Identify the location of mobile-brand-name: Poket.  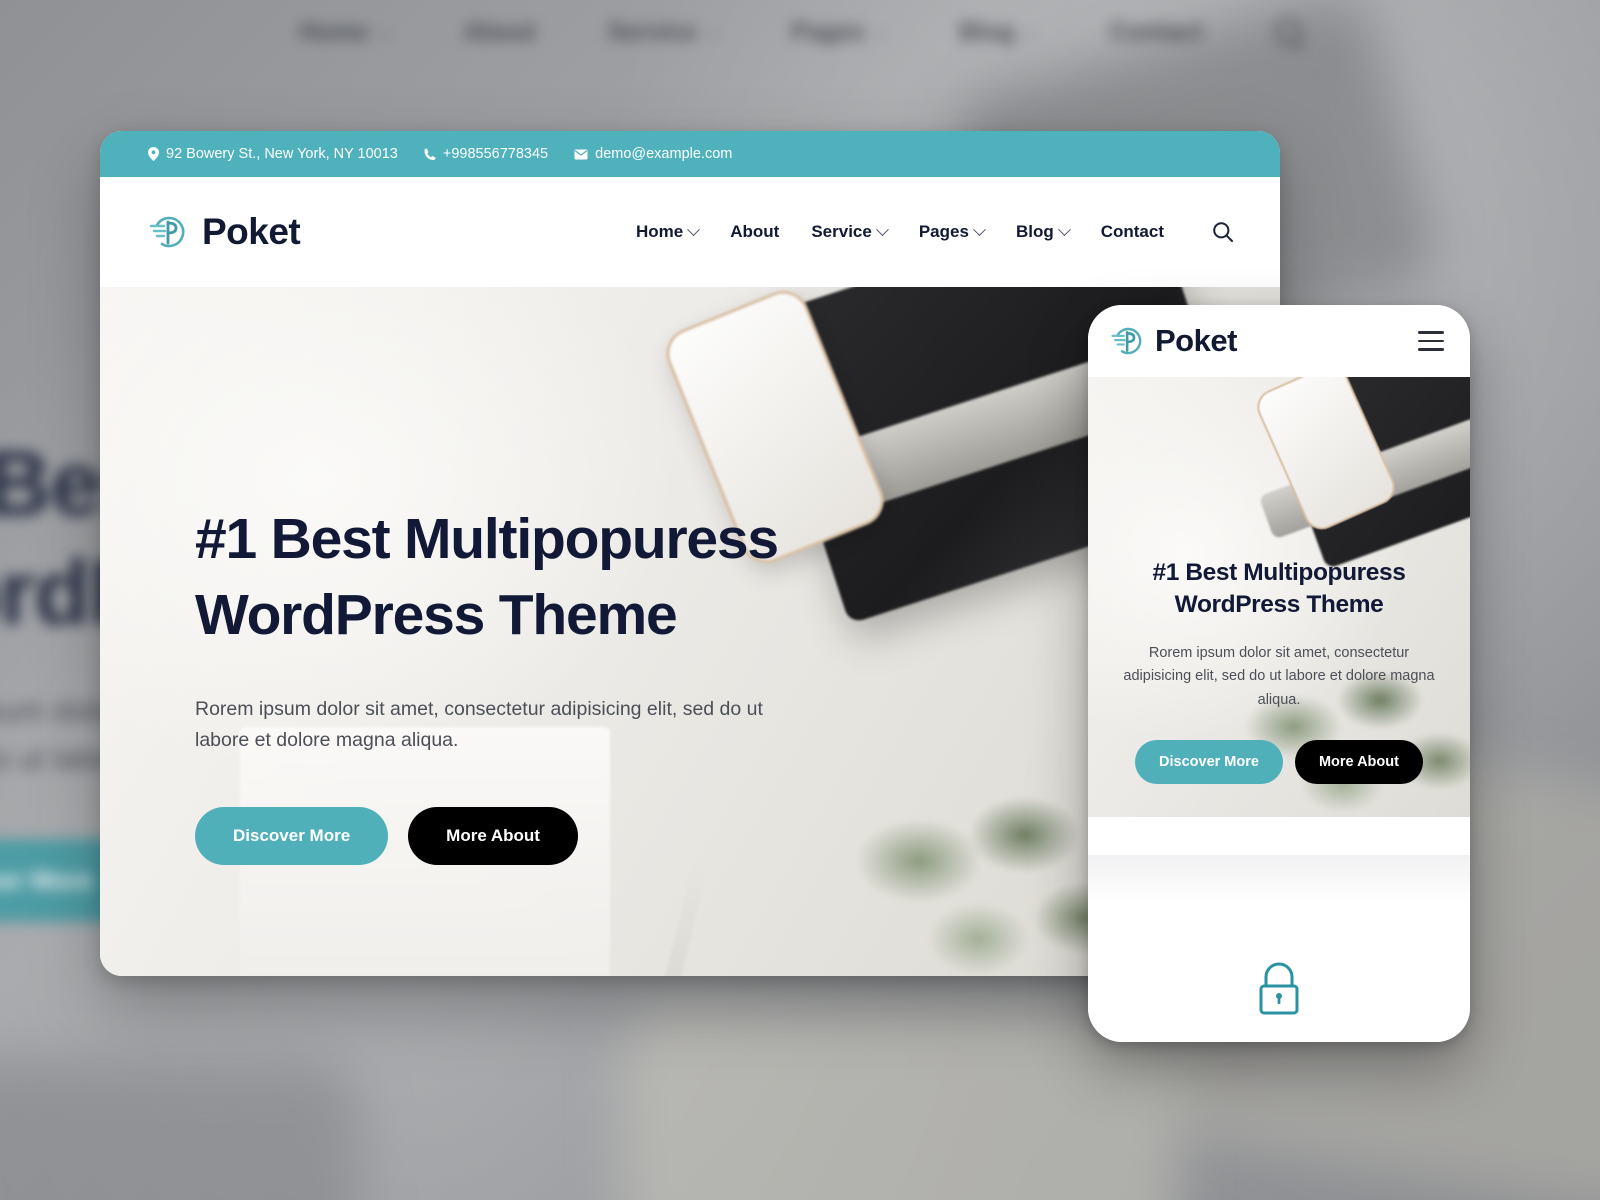
(1196, 340).